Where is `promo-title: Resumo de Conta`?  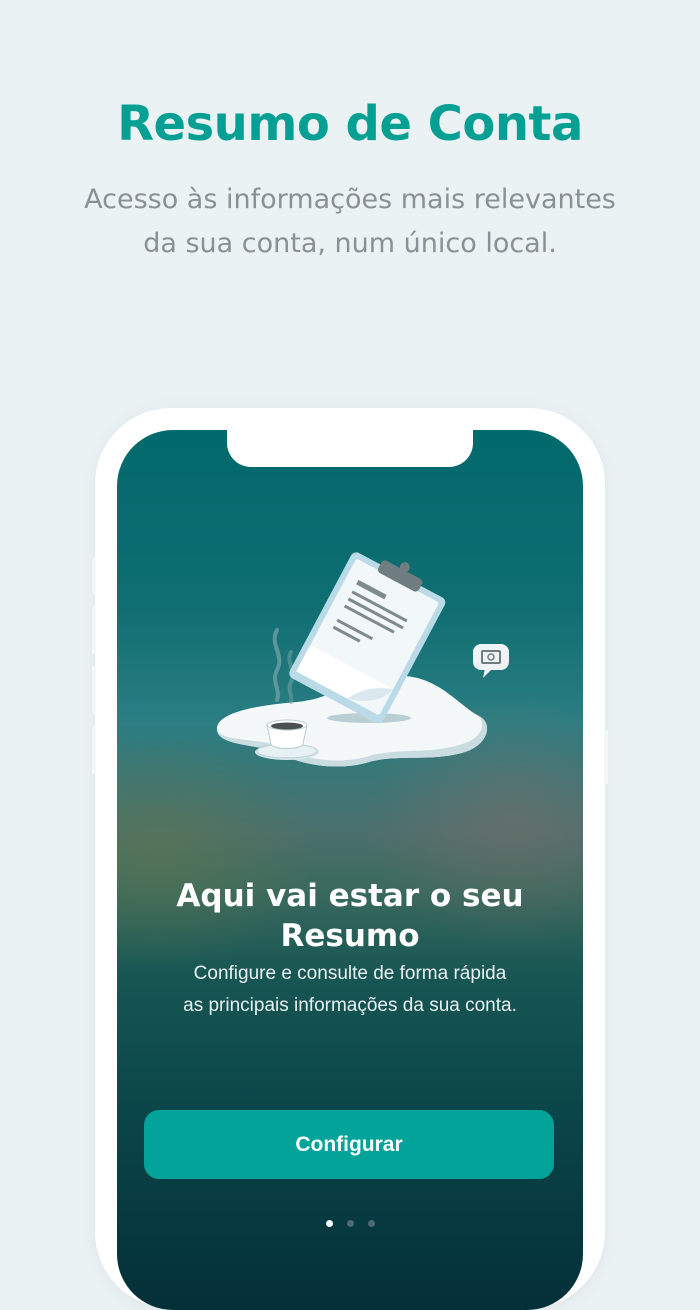
promo-title: Resumo de Conta is located at coordinates (350, 124).